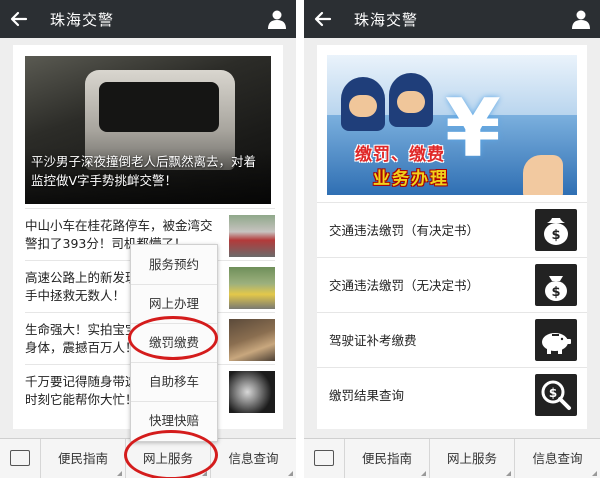 Image resolution: width=600 pixels, height=478 pixels. I want to click on fine-payment-banner: ¥ 缴罚、缴费 业务办理, so click(452, 125).